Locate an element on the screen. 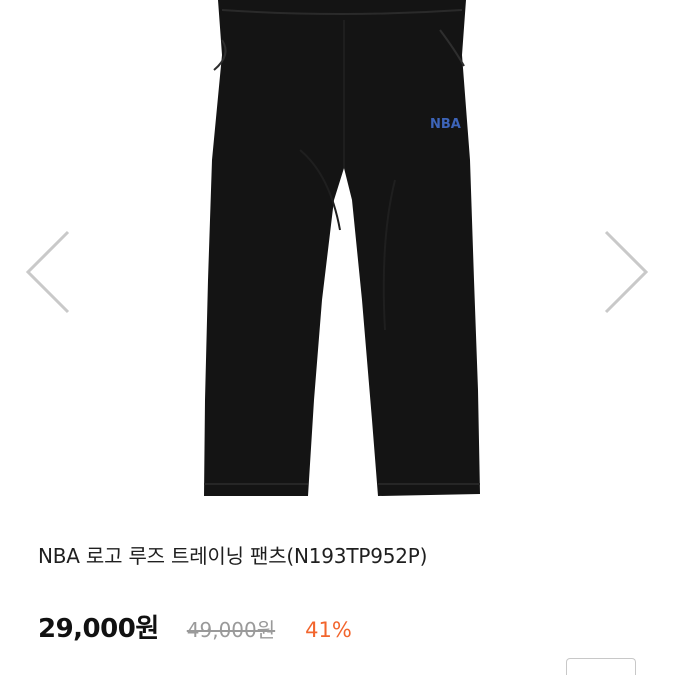  nba-logo: NBA is located at coordinates (445, 124).